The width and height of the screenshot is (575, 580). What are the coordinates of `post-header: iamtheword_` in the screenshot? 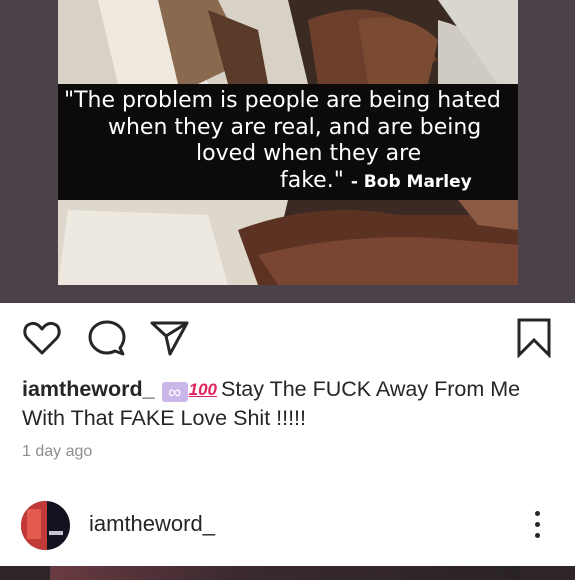 It's located at (287, 525).